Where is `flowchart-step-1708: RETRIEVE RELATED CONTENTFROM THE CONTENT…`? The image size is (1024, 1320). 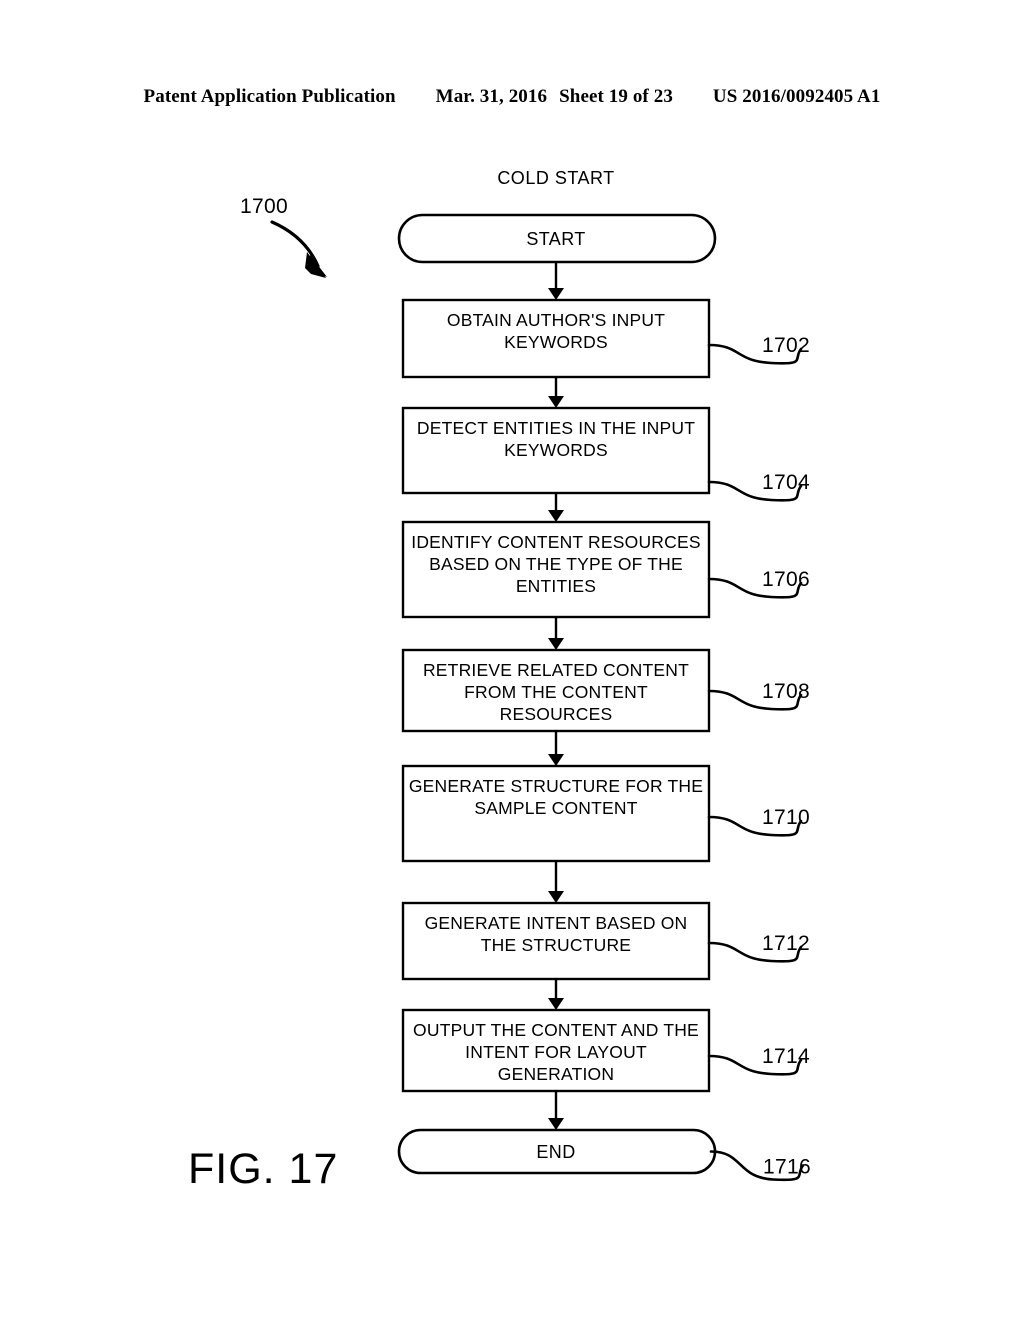
flowchart-step-1708: RETRIEVE RELATED CONTENTFROM THE CONTENT… is located at coordinates (556, 690).